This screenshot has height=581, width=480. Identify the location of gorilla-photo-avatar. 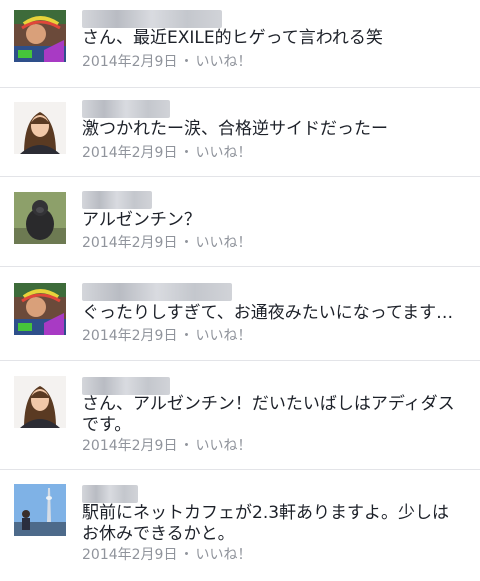
(40, 218).